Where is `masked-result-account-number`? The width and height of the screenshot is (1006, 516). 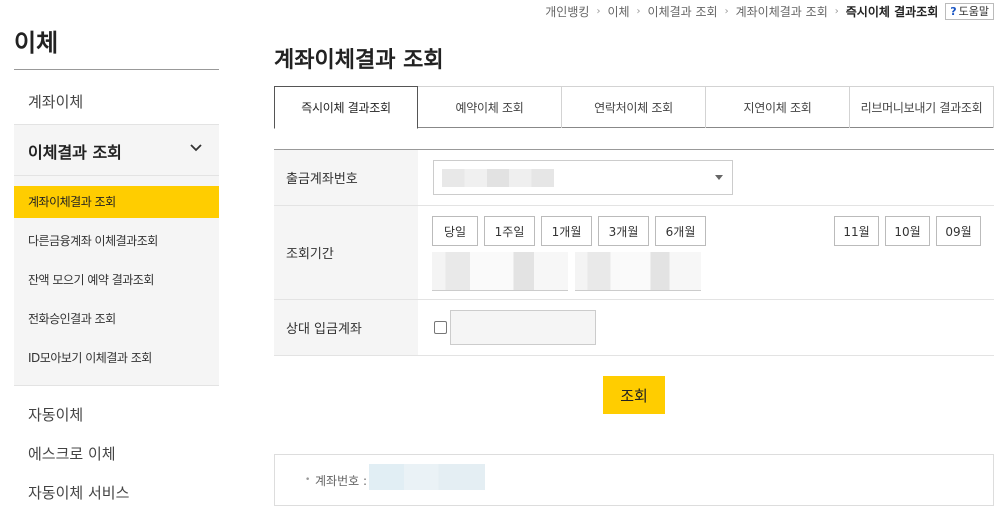
masked-result-account-number is located at coordinates (427, 477).